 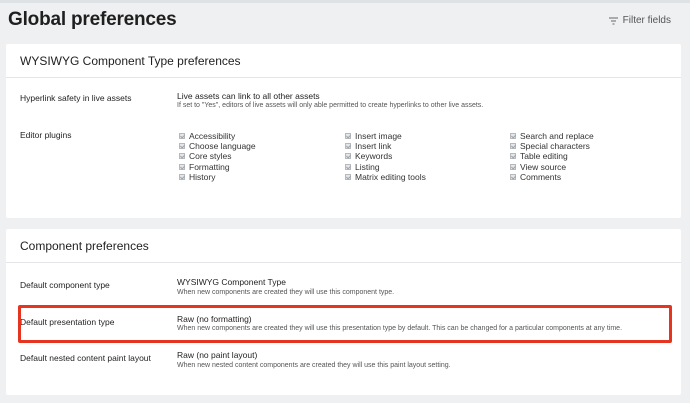 I want to click on plugin-label: Insert image, so click(x=378, y=136).